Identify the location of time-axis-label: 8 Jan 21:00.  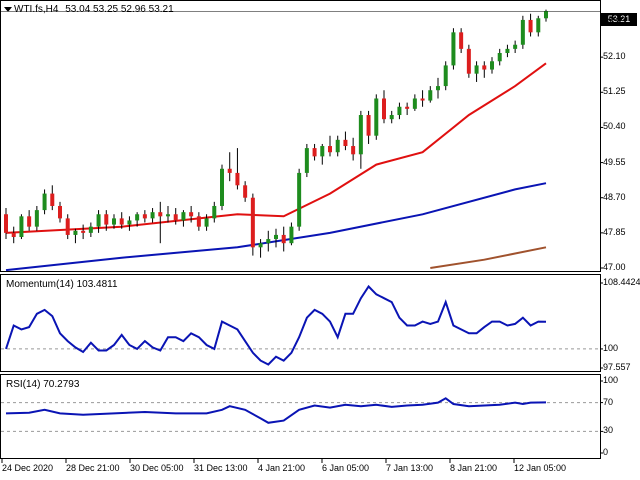
(474, 468).